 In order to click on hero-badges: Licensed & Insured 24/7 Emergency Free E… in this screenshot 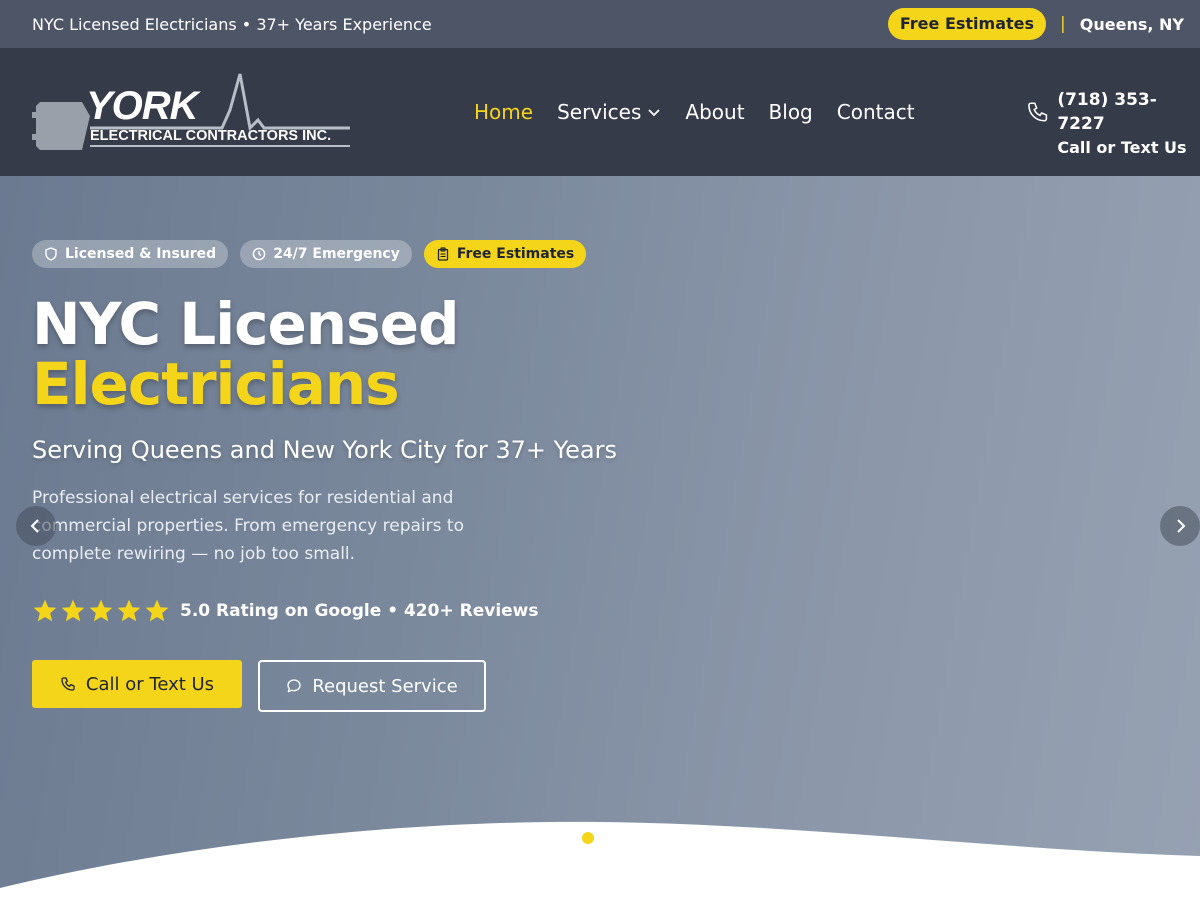, I will do `click(309, 254)`.